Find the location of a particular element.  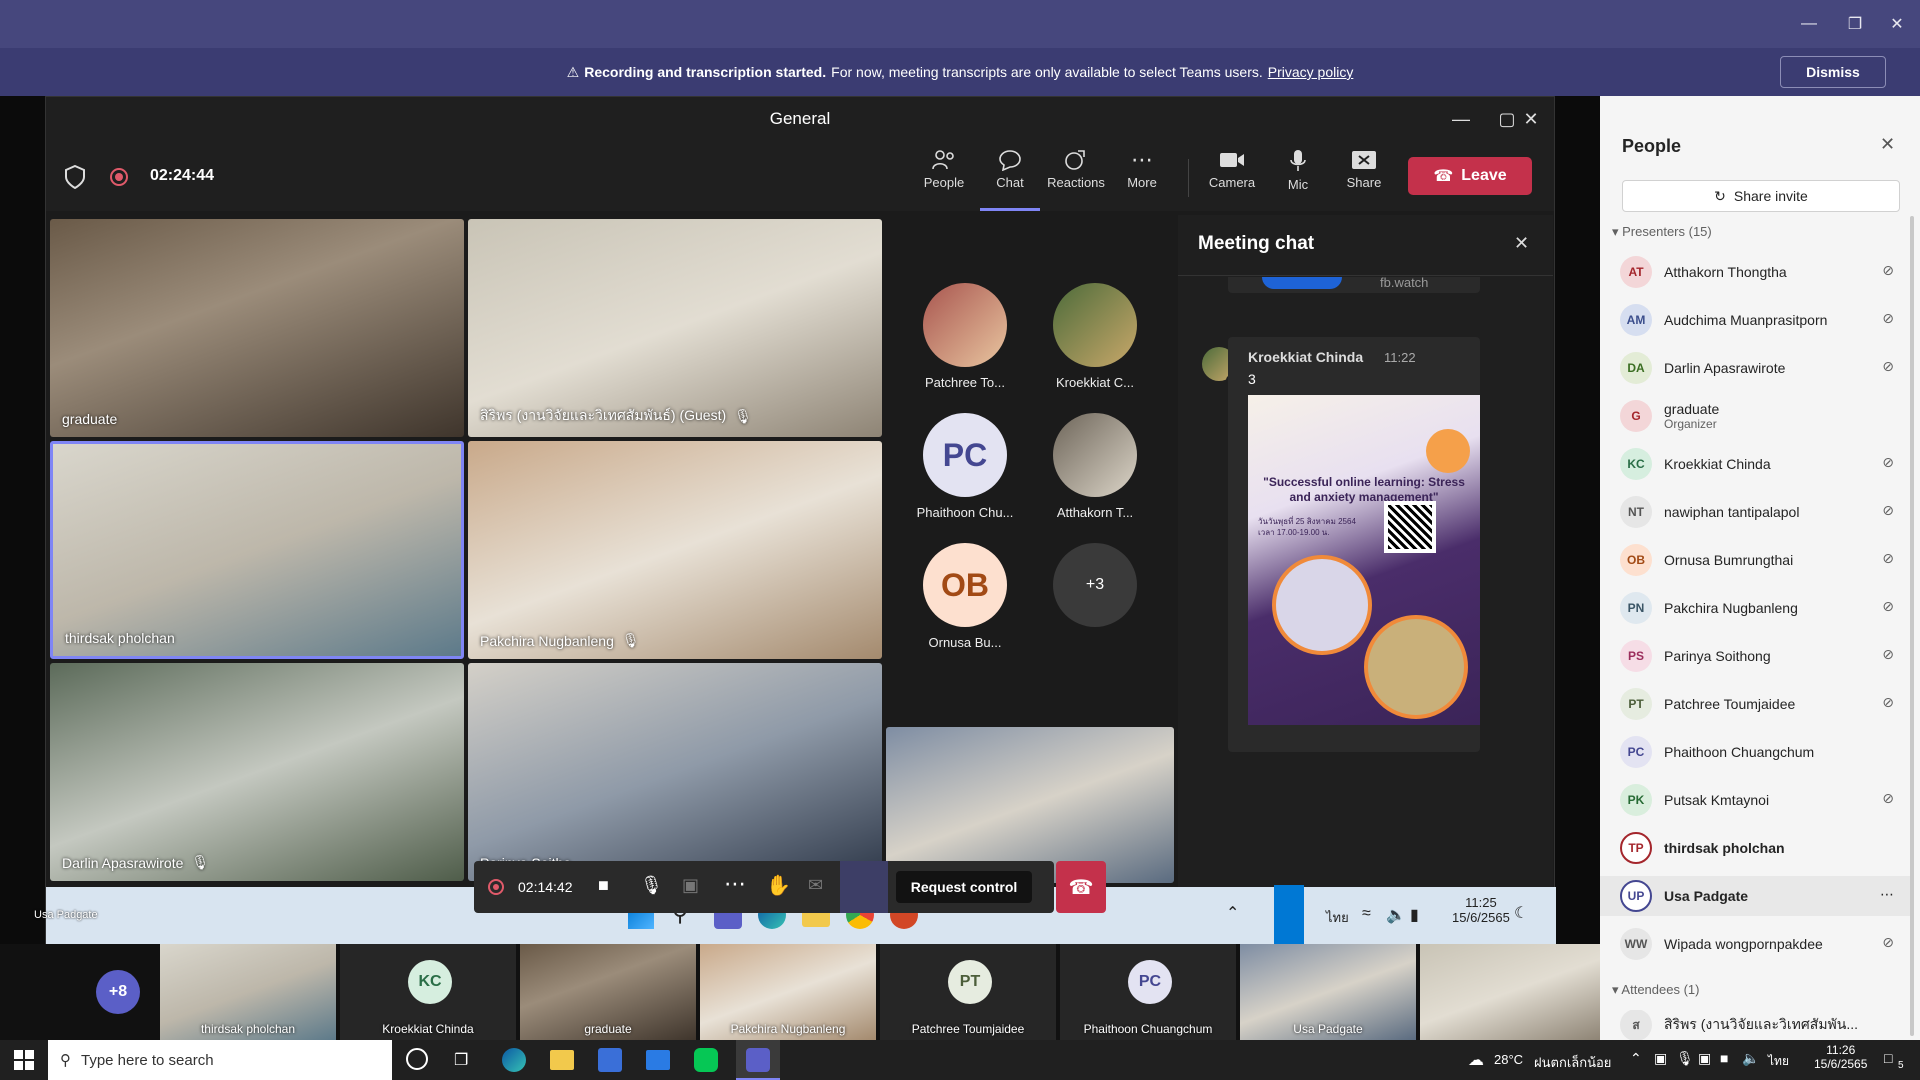

participant-row: DA Darlin Apasrawirote ⊘ is located at coordinates (1765, 368).